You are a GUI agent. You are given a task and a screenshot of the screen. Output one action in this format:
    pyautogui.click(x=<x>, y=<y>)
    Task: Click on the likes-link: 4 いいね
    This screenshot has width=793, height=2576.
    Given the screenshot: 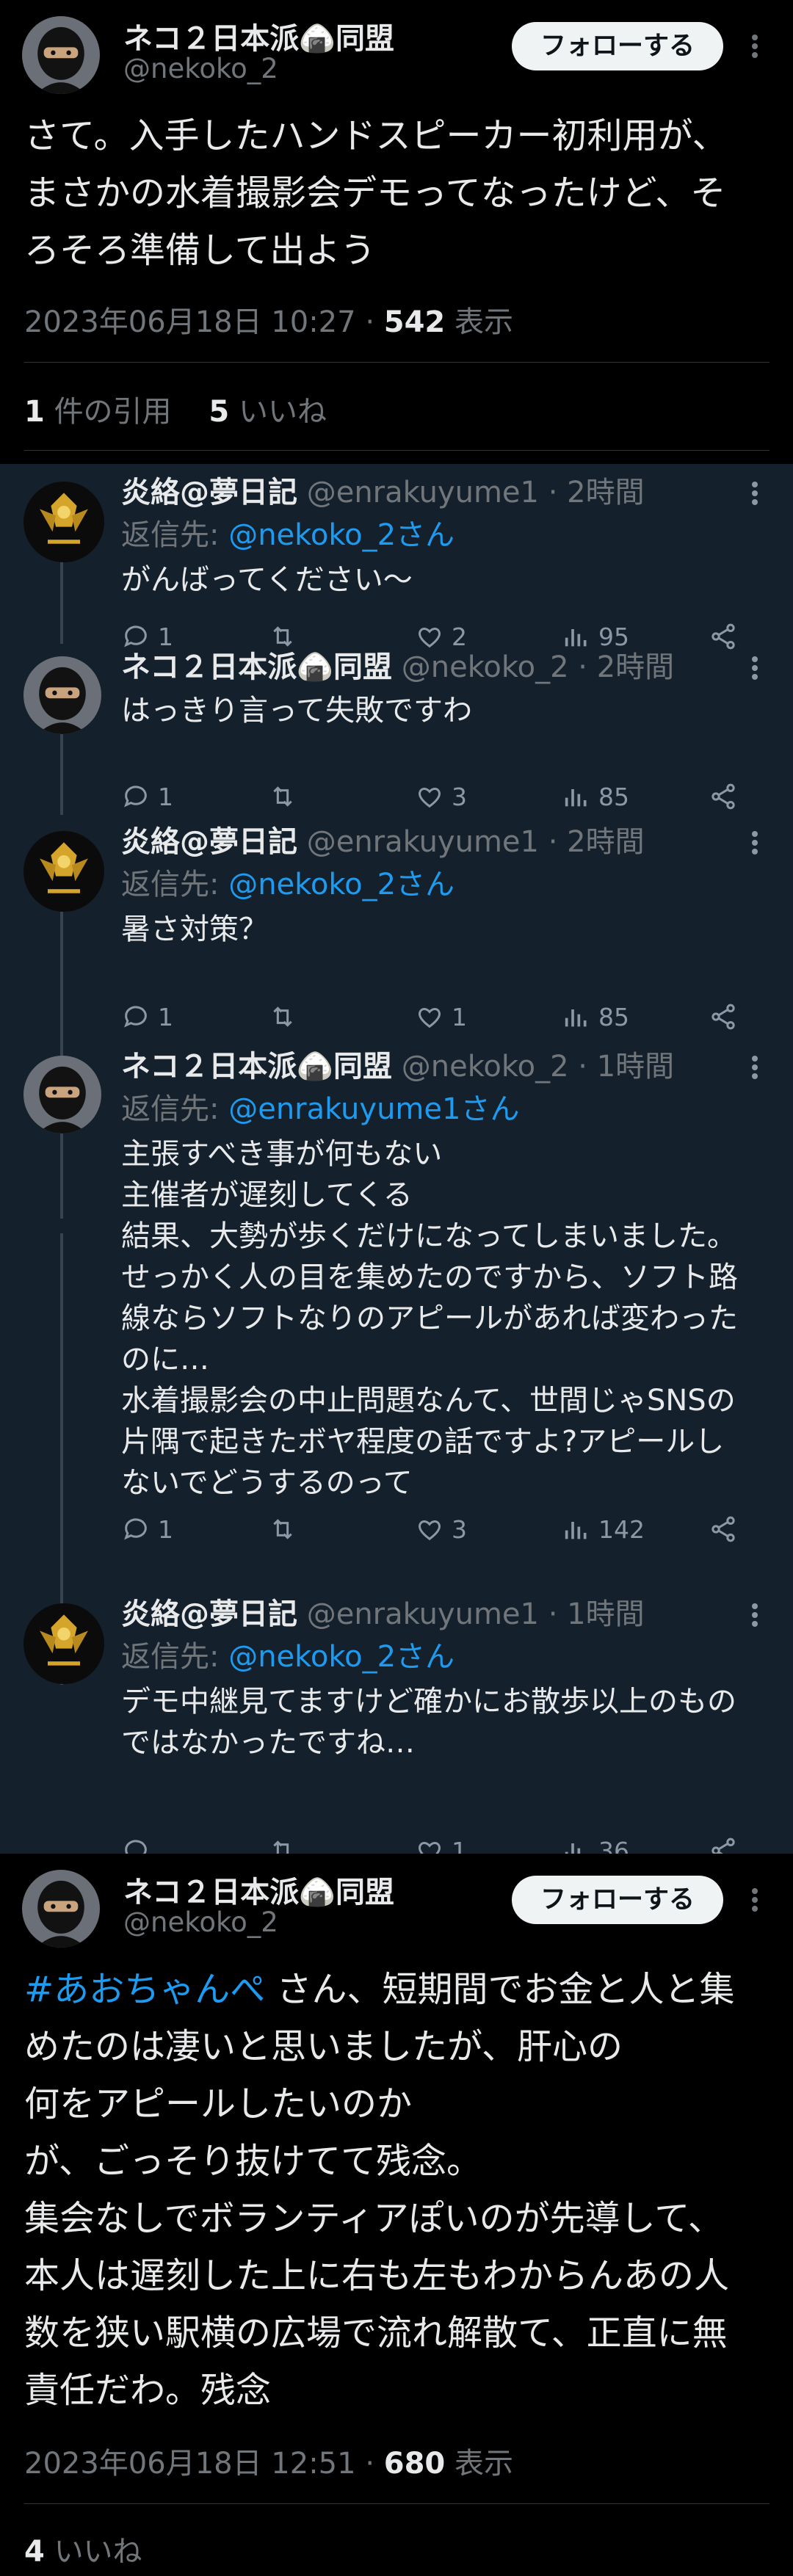 What is the action you would take?
    pyautogui.click(x=83, y=2552)
    